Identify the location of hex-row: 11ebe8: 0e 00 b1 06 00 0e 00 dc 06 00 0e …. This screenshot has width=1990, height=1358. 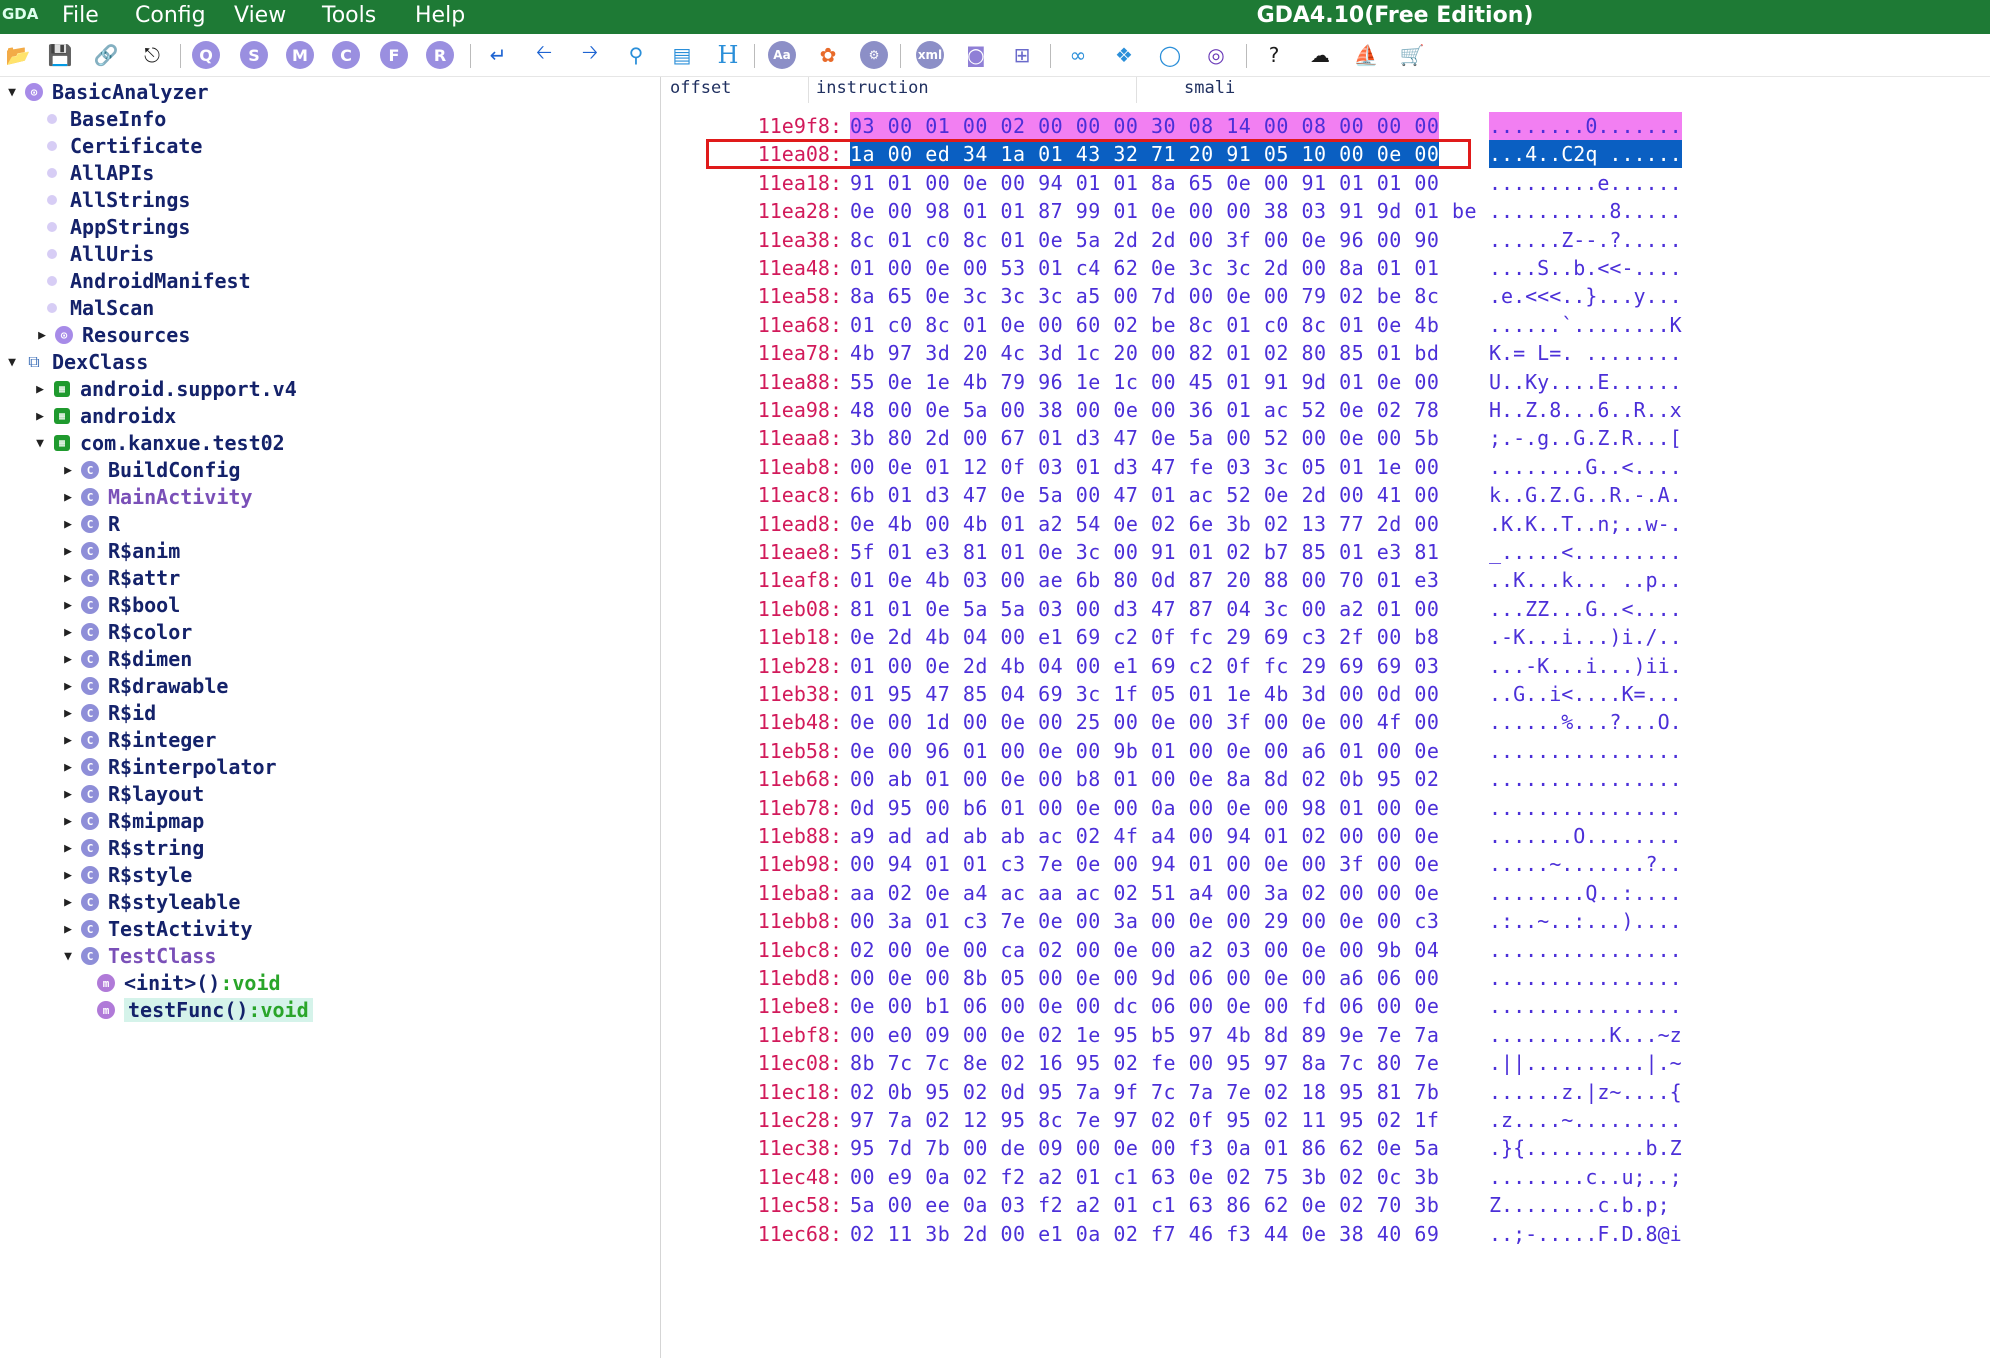
(1326, 1006).